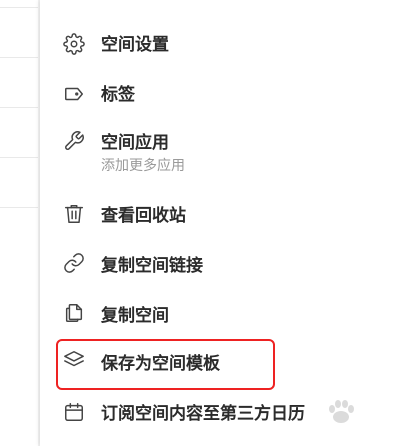  What do you see at coordinates (74, 214) in the screenshot?
I see `trash-icon` at bounding box center [74, 214].